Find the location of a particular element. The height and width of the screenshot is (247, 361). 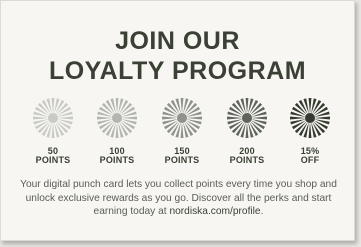

tier-label: 200 POINTS is located at coordinates (247, 156).